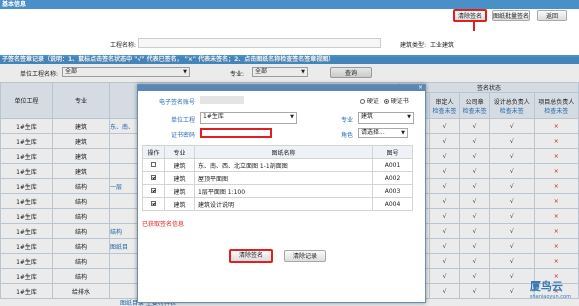 This screenshot has height=306, width=579. I want to click on cert-type-group: 硬证 硬证书, so click(384, 100).